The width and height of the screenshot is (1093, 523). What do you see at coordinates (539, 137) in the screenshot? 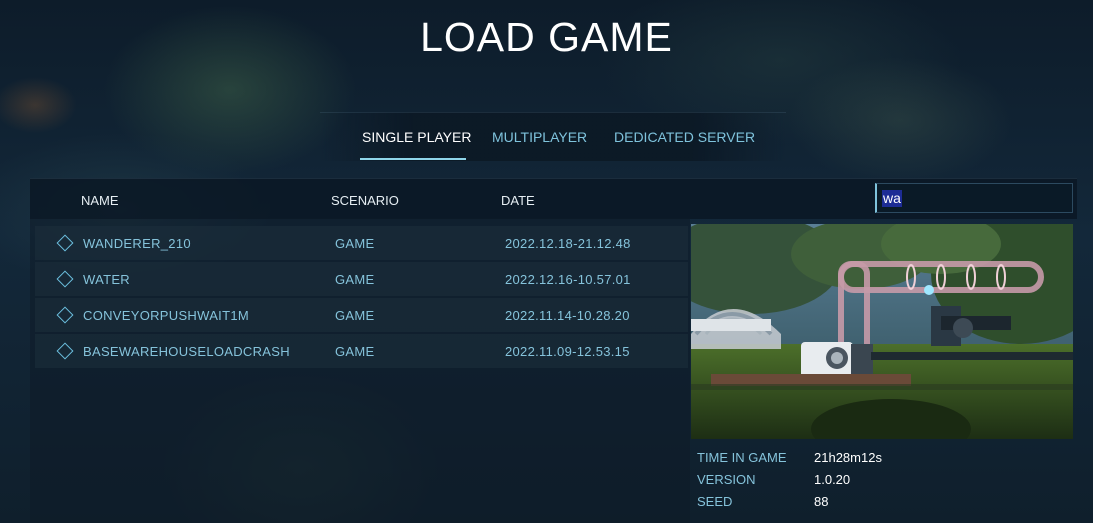
I see `tab-multiplayer: MULTIPLAYER` at bounding box center [539, 137].